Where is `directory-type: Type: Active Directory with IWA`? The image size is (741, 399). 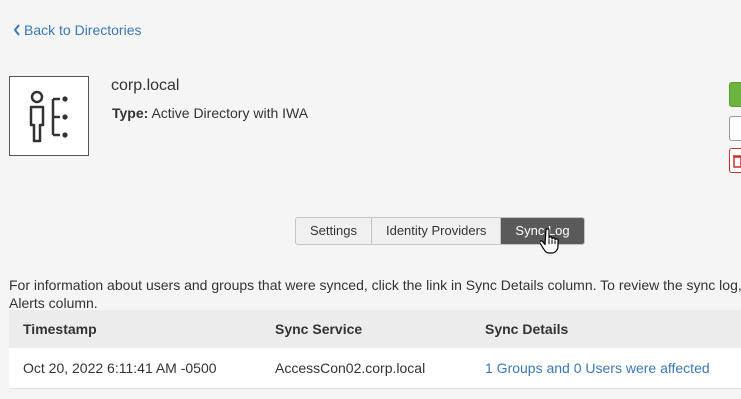
directory-type: Type: Active Directory with IWA is located at coordinates (210, 113).